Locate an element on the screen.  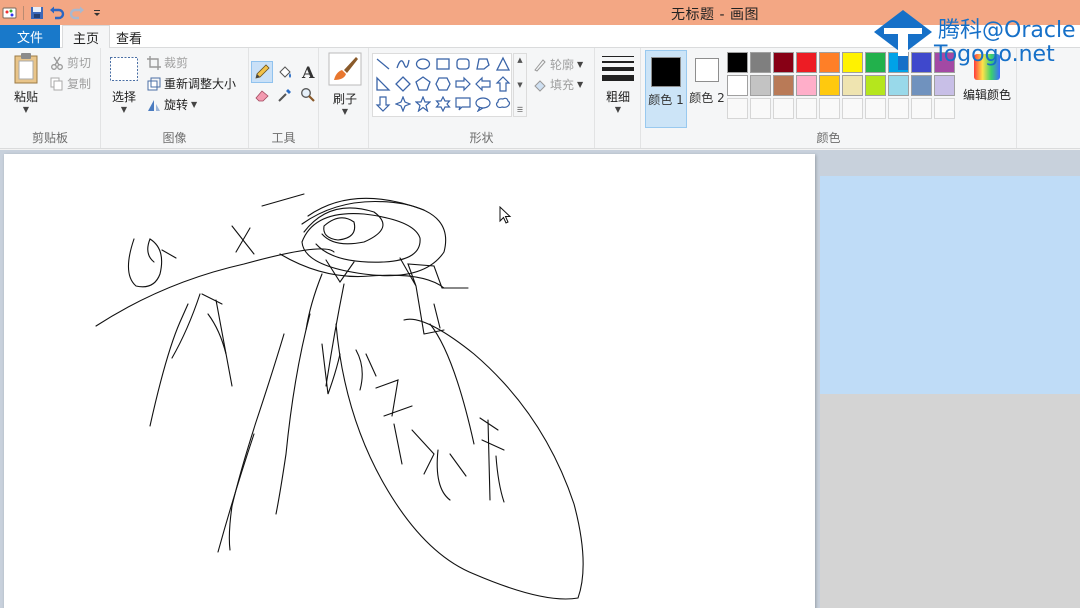
pencil-icon is located at coordinates (262, 72).